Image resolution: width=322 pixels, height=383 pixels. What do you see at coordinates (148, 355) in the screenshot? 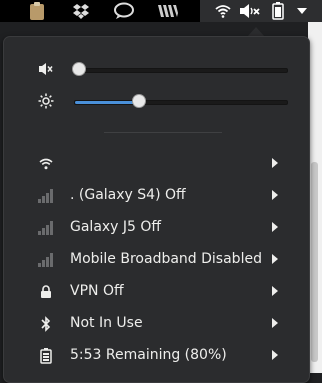
I see `menu-item-label: 5:53 Remaining (80%)` at bounding box center [148, 355].